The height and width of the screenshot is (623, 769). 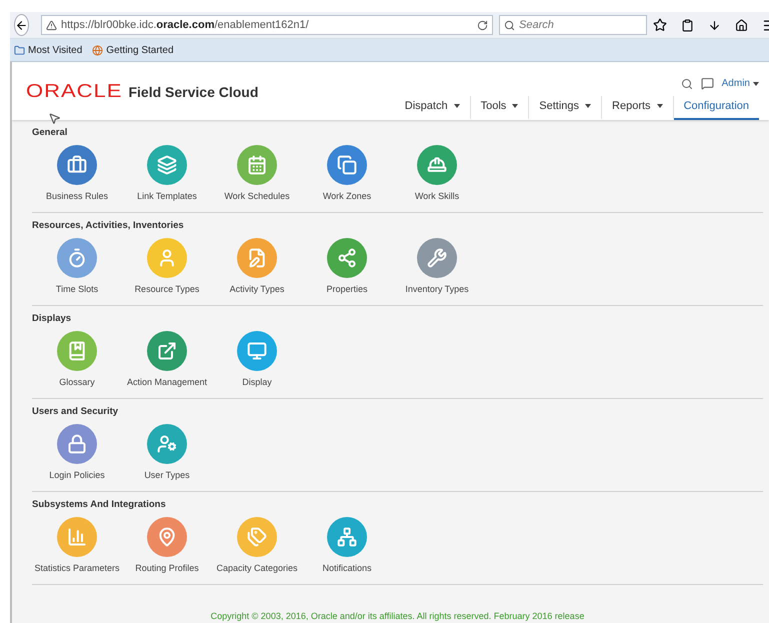 What do you see at coordinates (167, 444) in the screenshot?
I see `user-gear-icon` at bounding box center [167, 444].